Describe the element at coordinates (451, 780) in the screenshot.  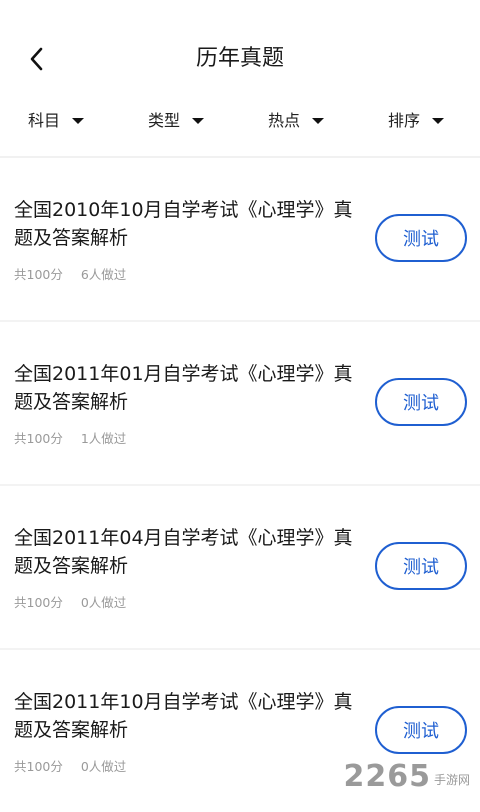
I see `watermark-text: 手游网` at that location.